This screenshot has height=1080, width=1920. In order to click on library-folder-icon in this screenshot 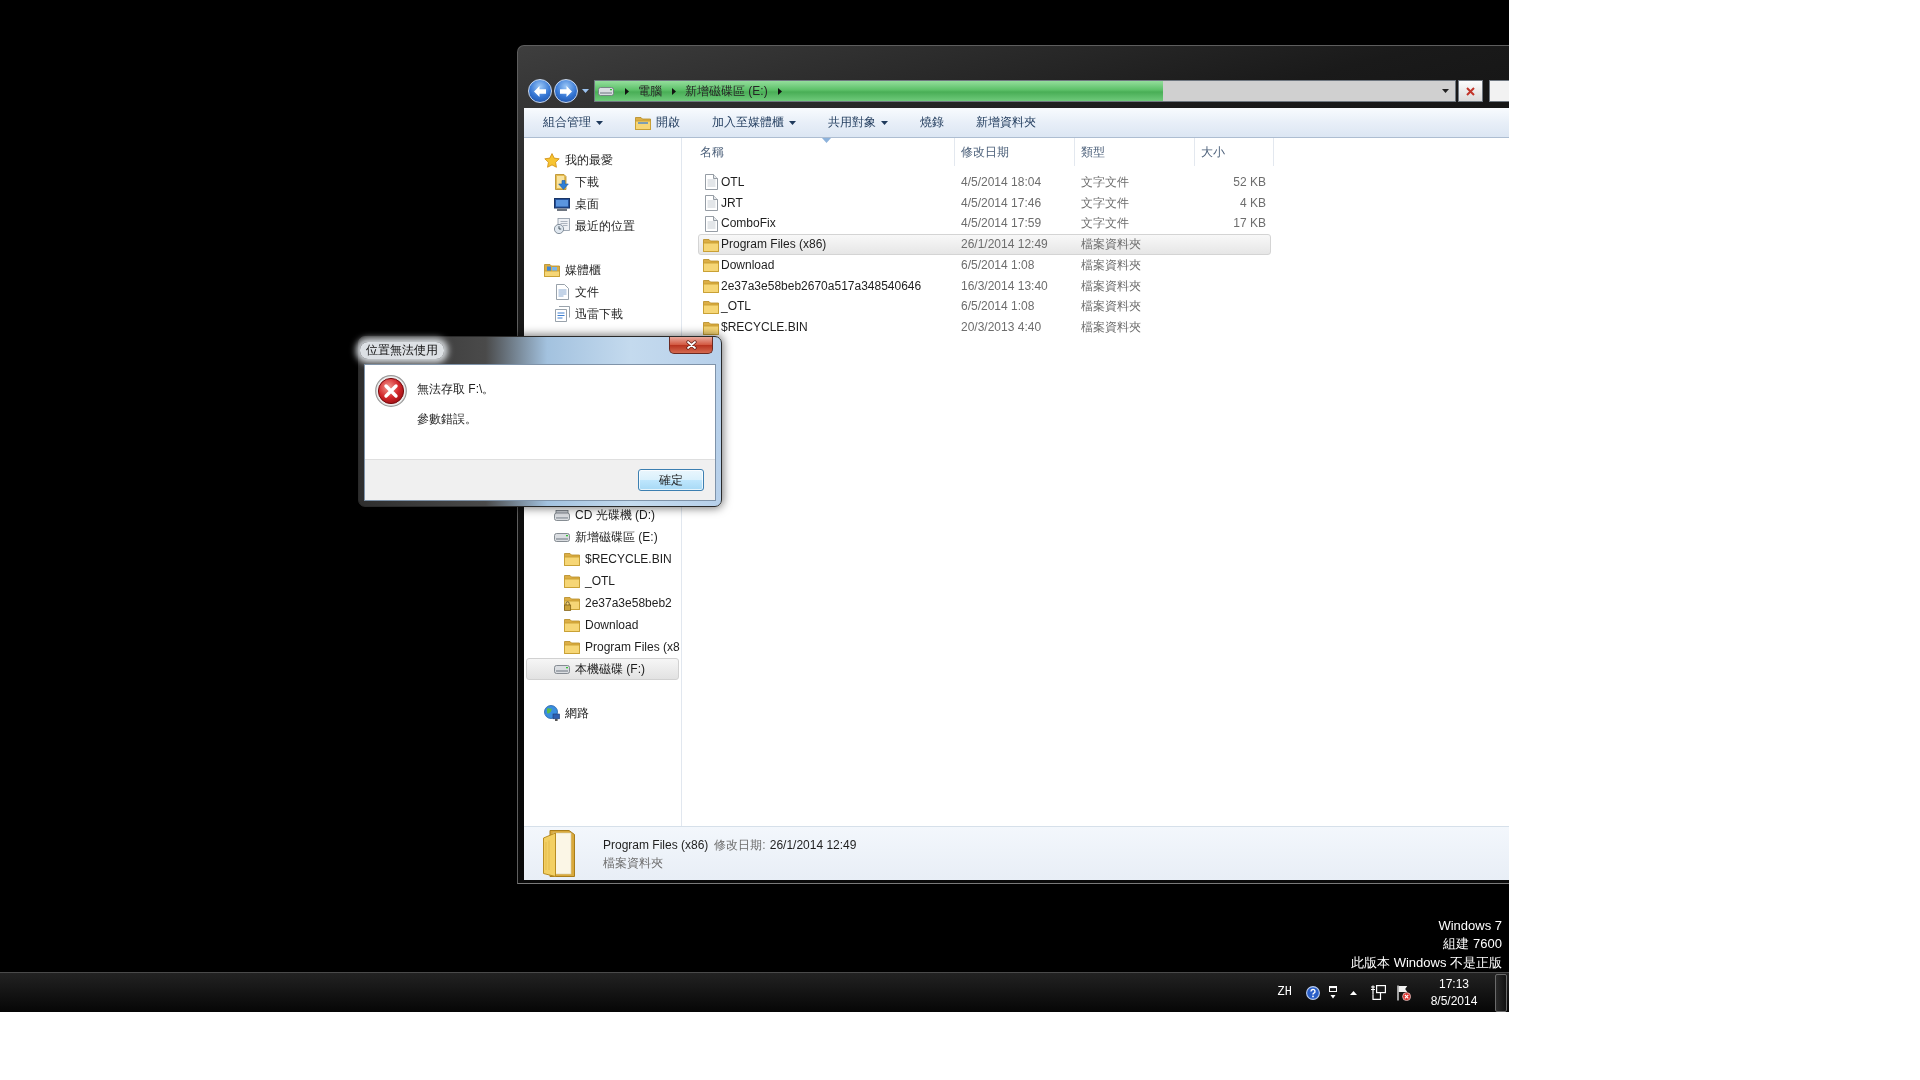, I will do `click(552, 270)`.